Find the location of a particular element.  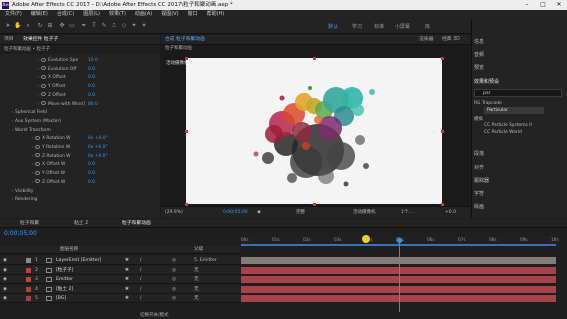

panel-paint: 绘画 is located at coordinates (479, 206).